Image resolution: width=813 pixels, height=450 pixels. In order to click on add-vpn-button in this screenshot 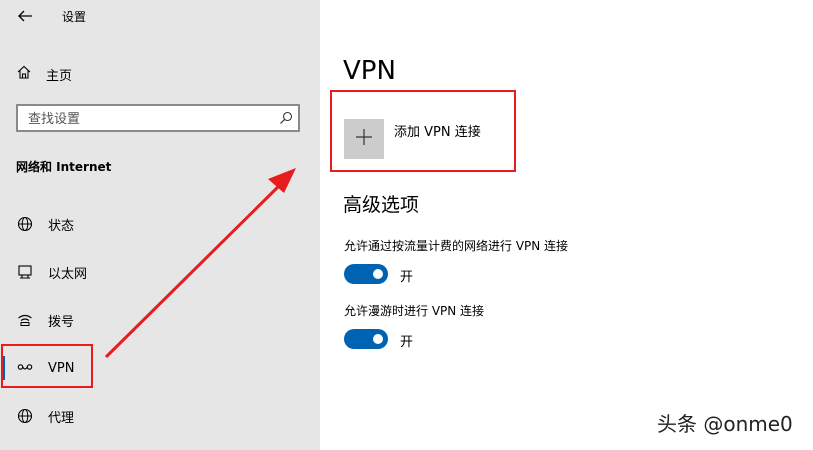, I will do `click(364, 139)`.